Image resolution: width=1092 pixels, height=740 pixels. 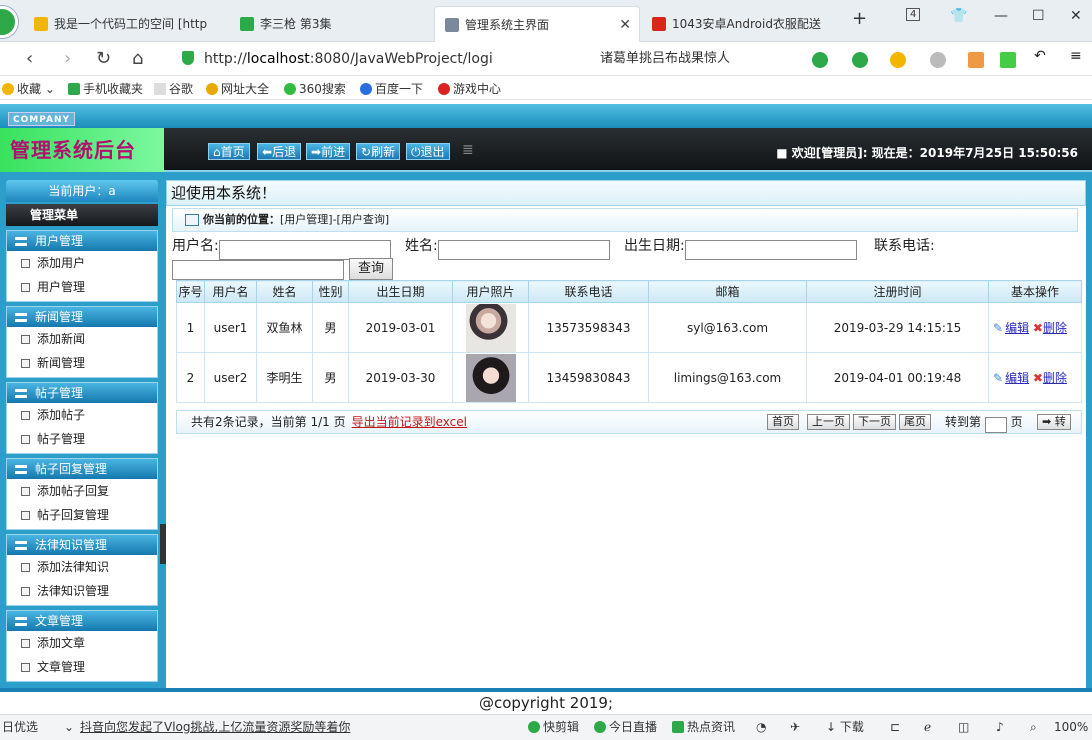 What do you see at coordinates (409, 422) in the screenshot?
I see `export-excel-link: 导出当前记录到excel` at bounding box center [409, 422].